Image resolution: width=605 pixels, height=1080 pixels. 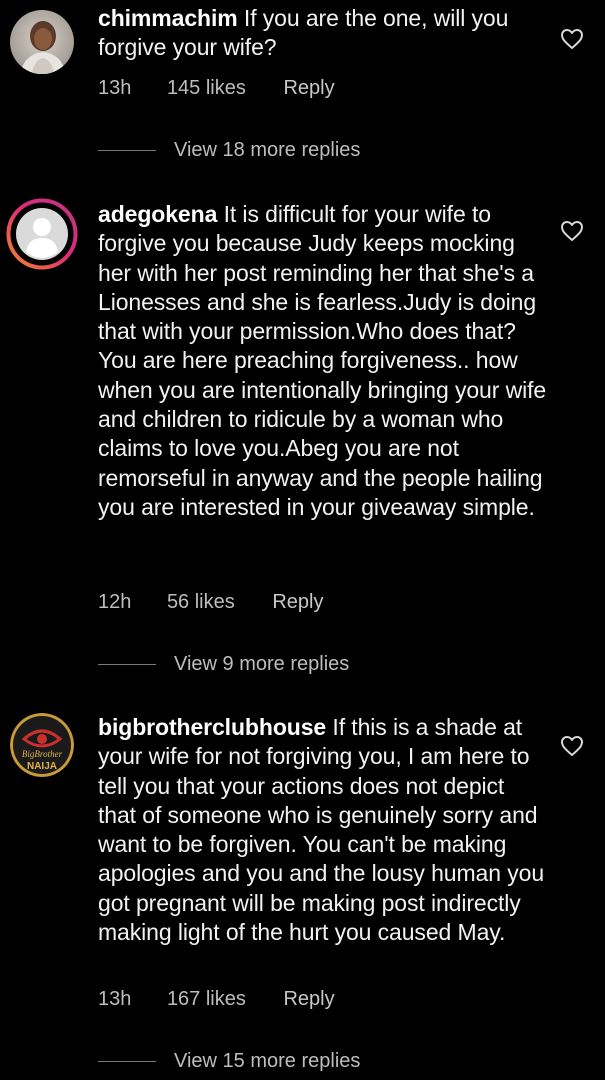 I want to click on view-replies-button: View 15 more replies, so click(x=229, y=1061).